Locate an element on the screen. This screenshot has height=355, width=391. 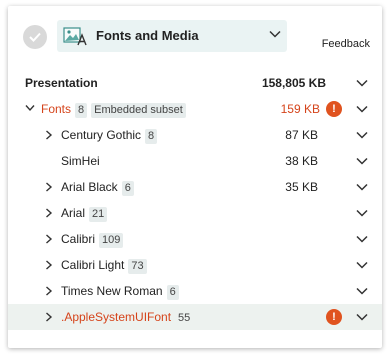
fonts-count-badge: 8 is located at coordinates (81, 110).